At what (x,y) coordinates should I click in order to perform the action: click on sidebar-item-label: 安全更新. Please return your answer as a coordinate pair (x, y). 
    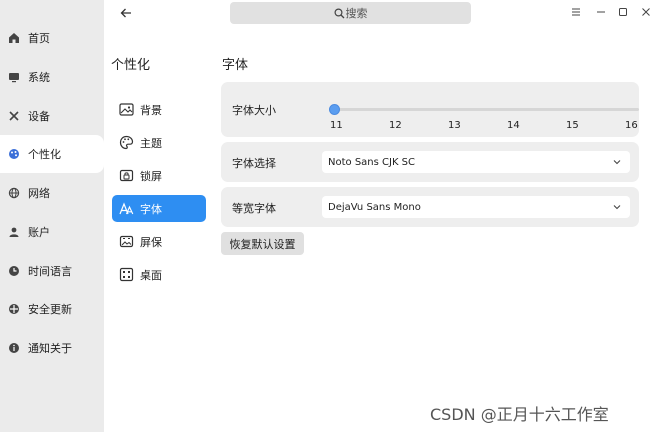
    Looking at the image, I should click on (50, 309).